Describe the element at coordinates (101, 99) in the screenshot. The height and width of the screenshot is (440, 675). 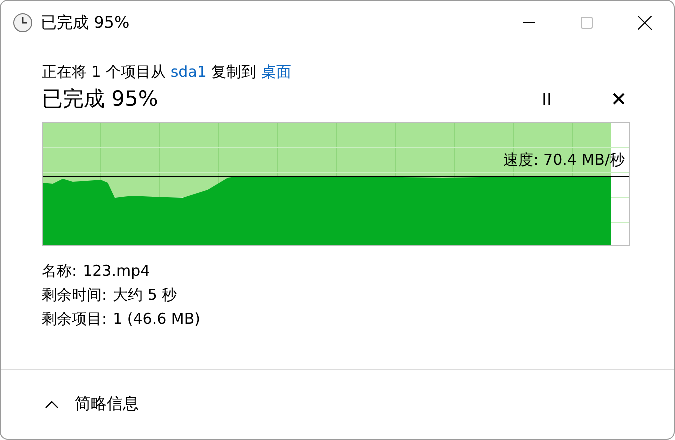
I see `progress-heading: 已完成 95%` at that location.